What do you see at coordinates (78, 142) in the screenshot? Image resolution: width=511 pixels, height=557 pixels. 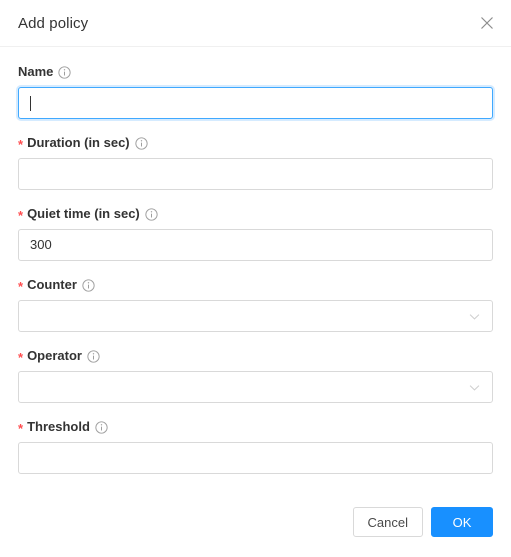 I see `field-label-text: Duration (in sec)` at bounding box center [78, 142].